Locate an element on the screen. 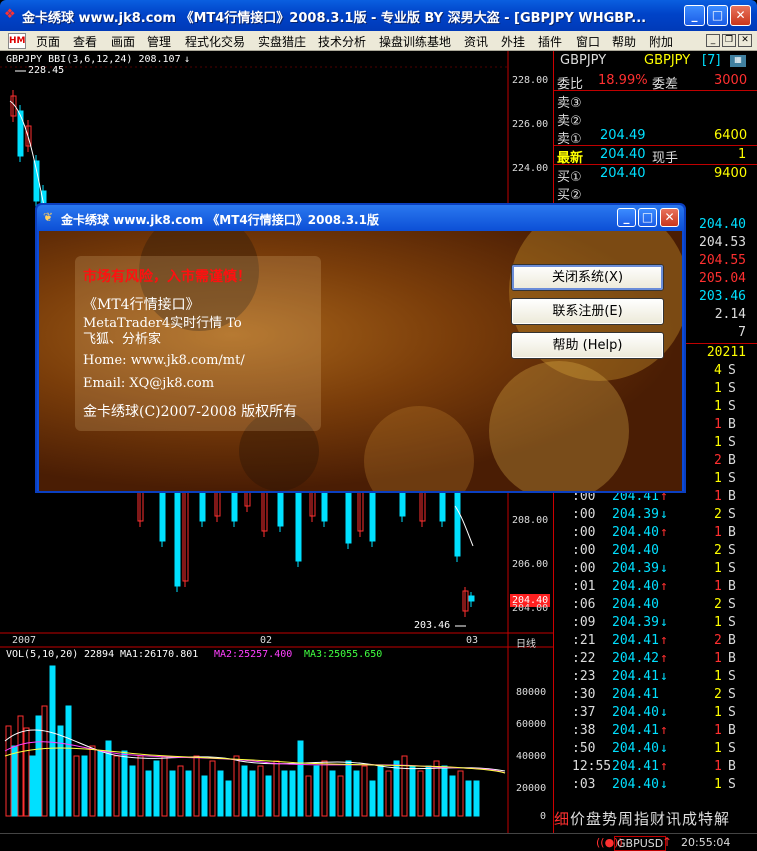  home-link: Home: www.jk8.com/mt/ is located at coordinates (164, 360).